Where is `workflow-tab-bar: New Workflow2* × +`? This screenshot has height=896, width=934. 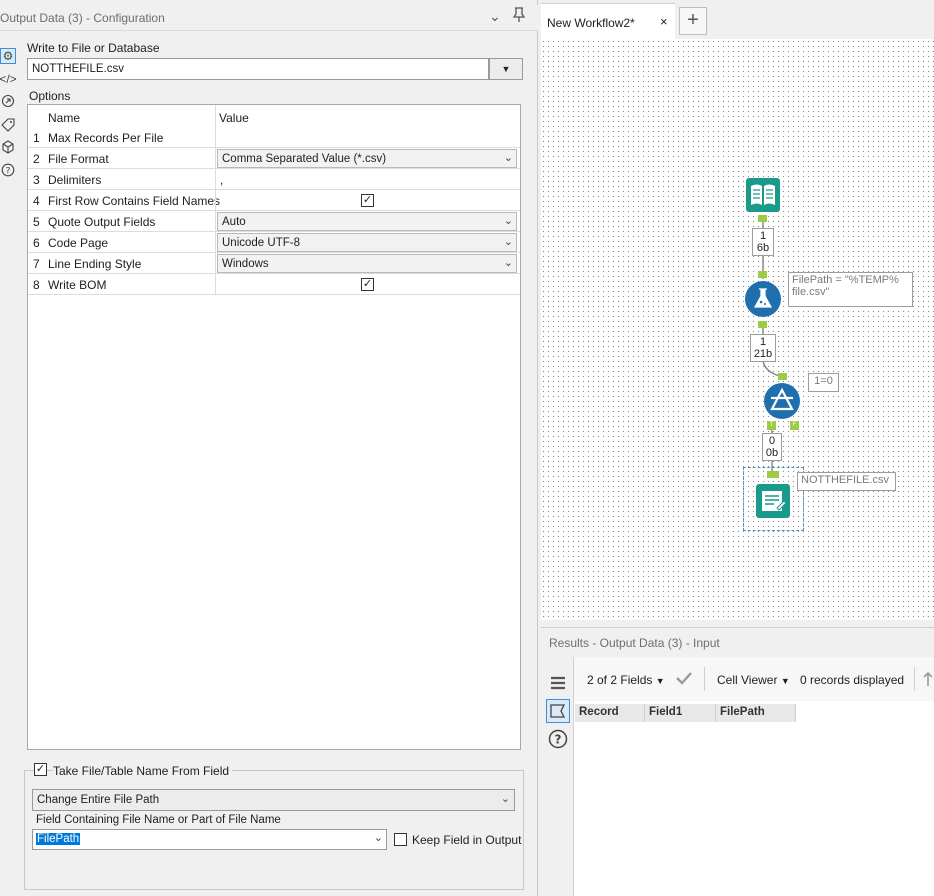 workflow-tab-bar: New Workflow2* × + is located at coordinates (737, 21).